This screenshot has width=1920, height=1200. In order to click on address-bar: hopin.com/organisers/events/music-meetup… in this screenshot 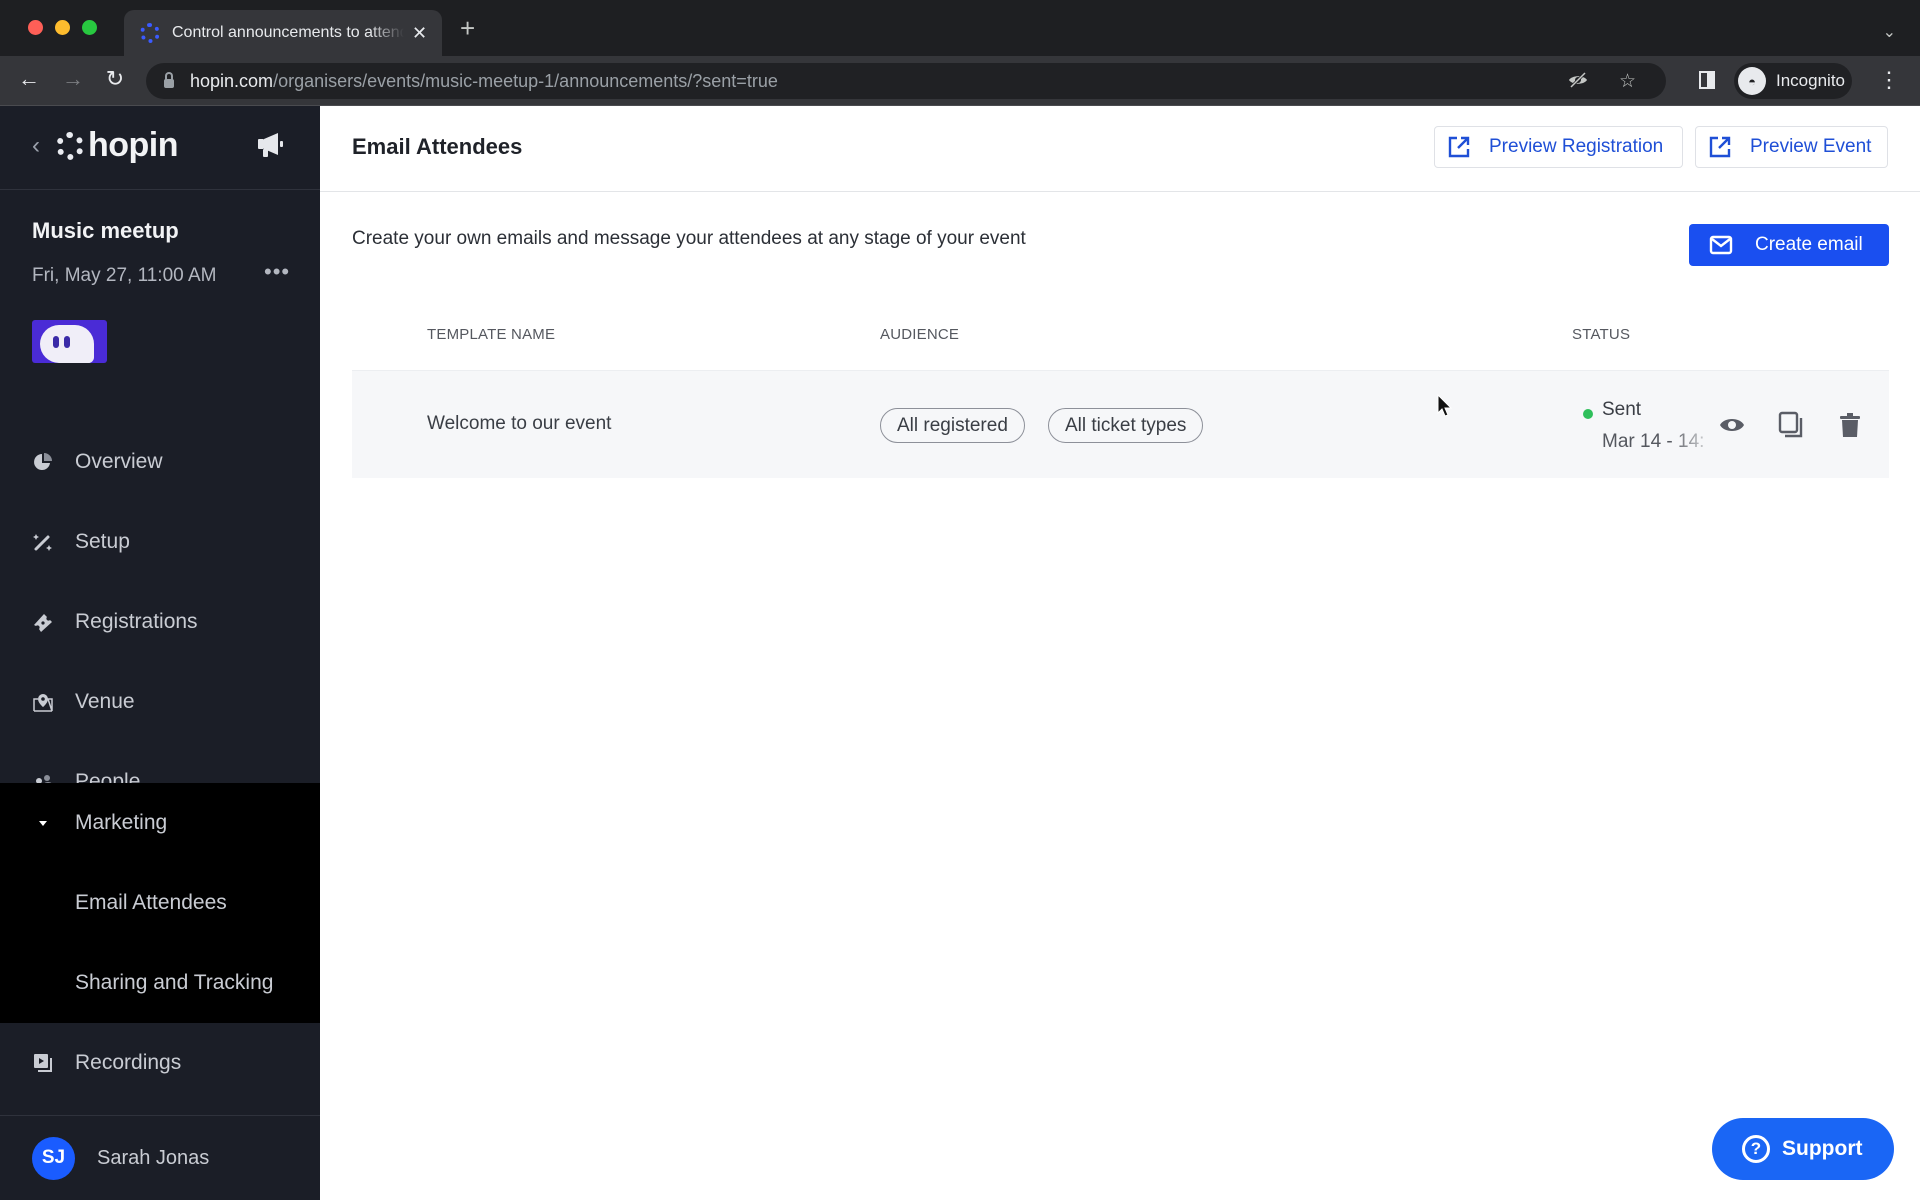, I will do `click(906, 81)`.